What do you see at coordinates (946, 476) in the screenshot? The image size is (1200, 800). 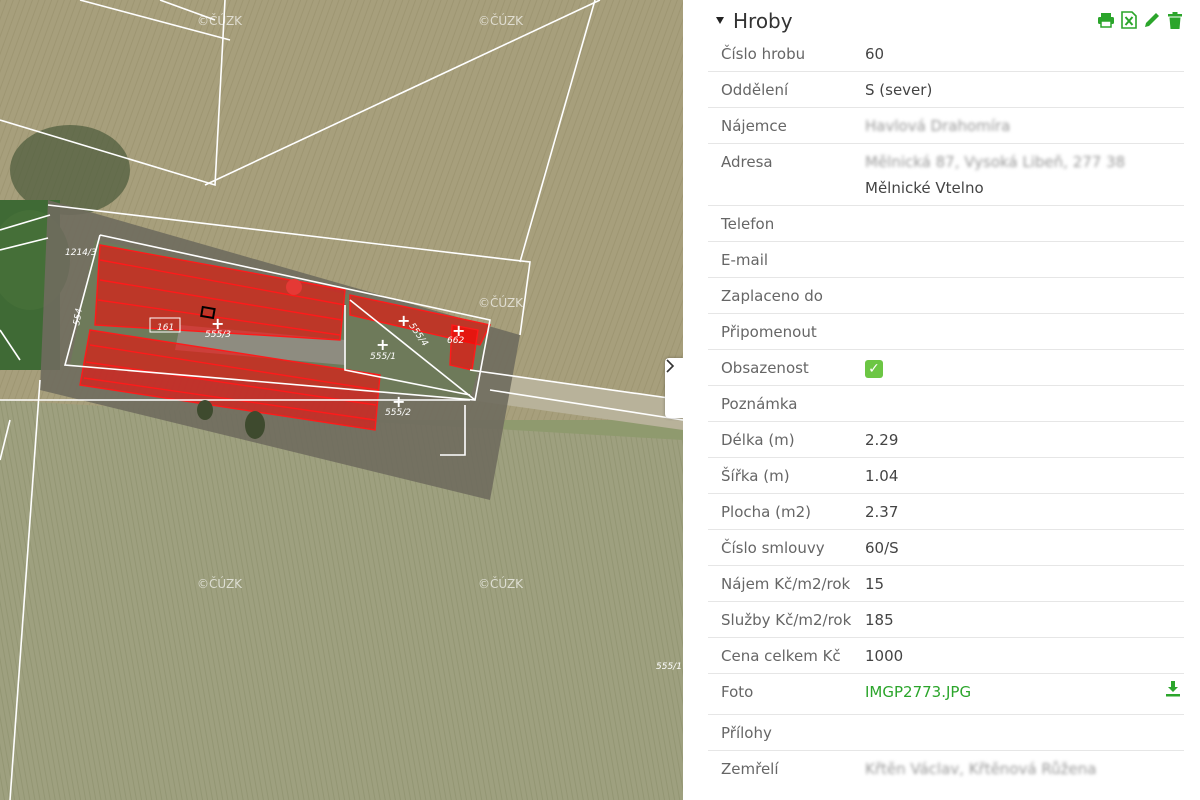 I see `detail-row-width: Šířka (m) 1.04` at bounding box center [946, 476].